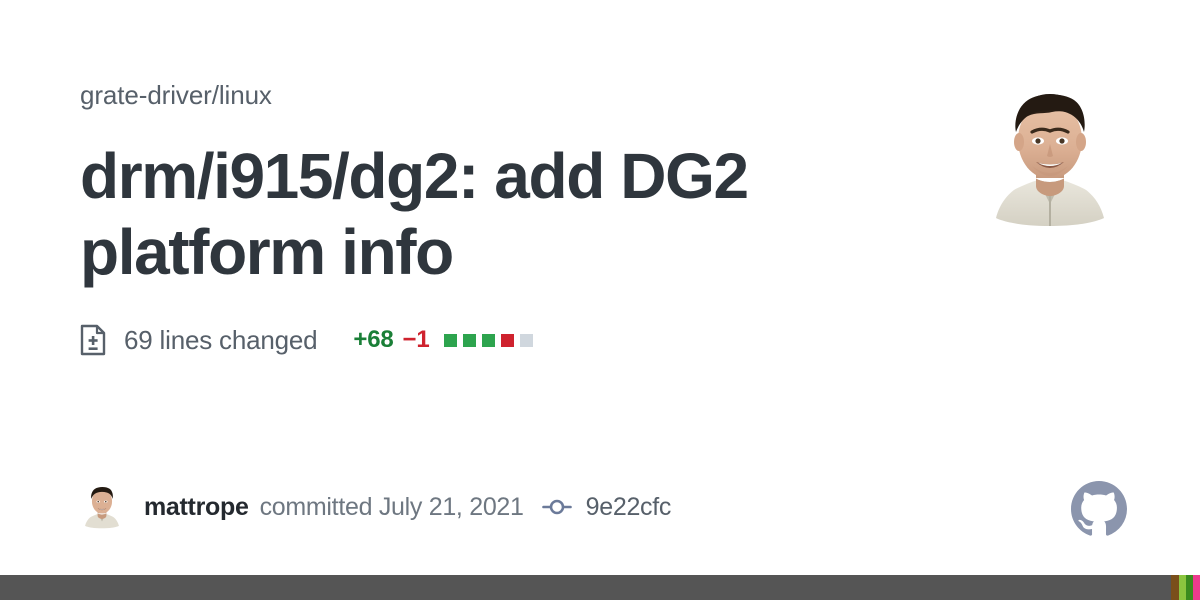 The width and height of the screenshot is (1200, 600). I want to click on bar-stripe-light-green, so click(1182, 587).